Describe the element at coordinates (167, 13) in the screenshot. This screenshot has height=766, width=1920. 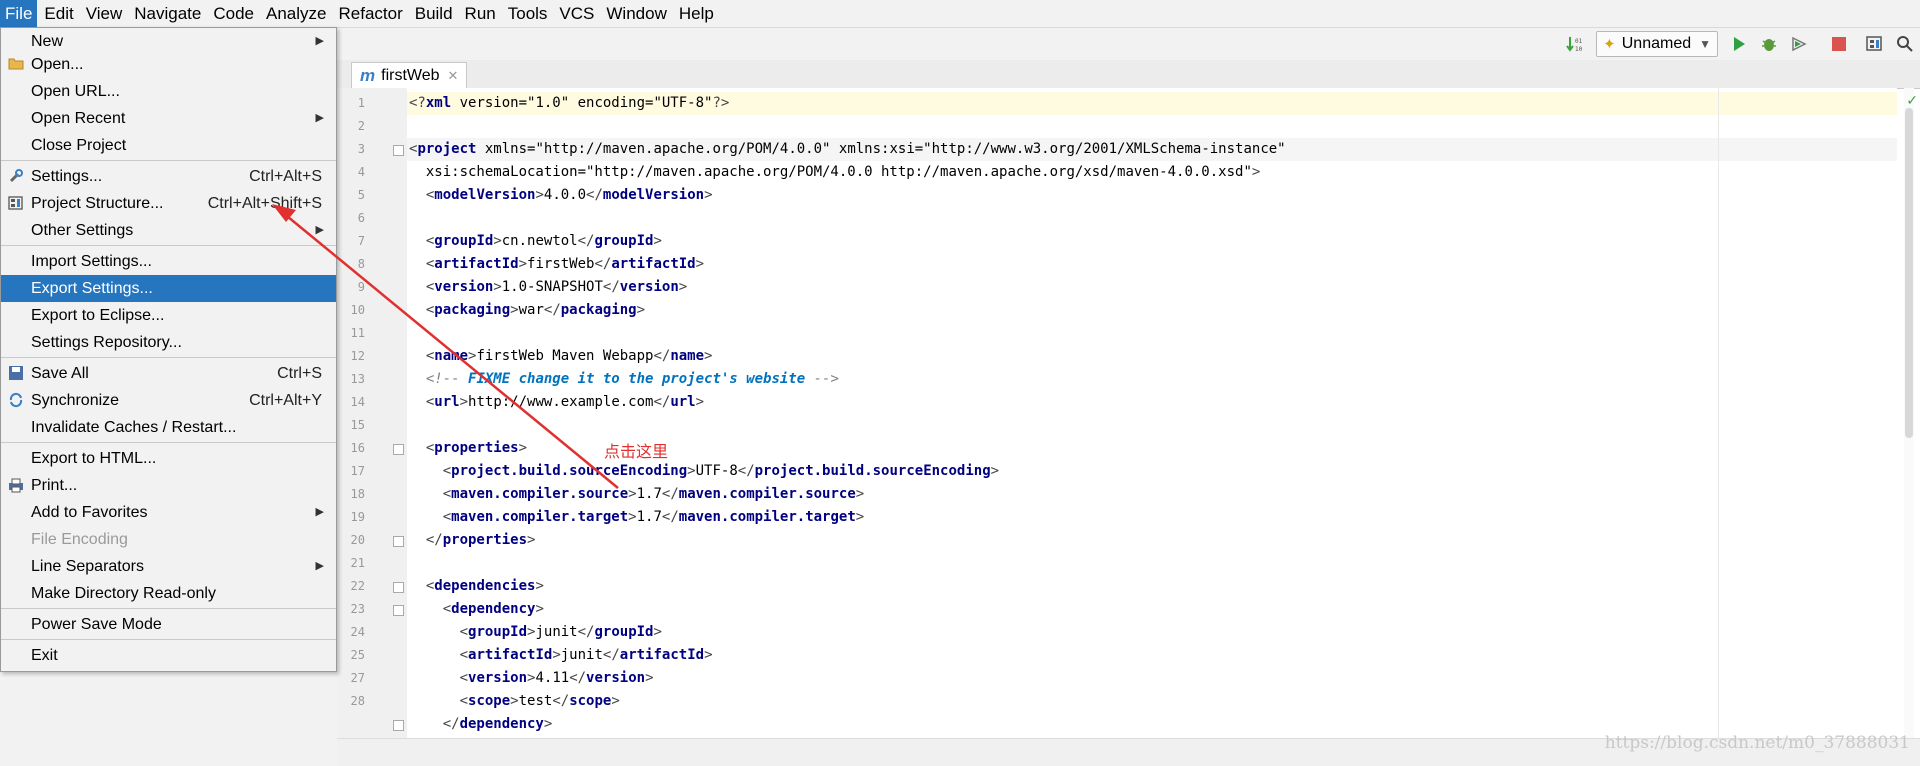
I see `menu-navigate: Navigate` at that location.